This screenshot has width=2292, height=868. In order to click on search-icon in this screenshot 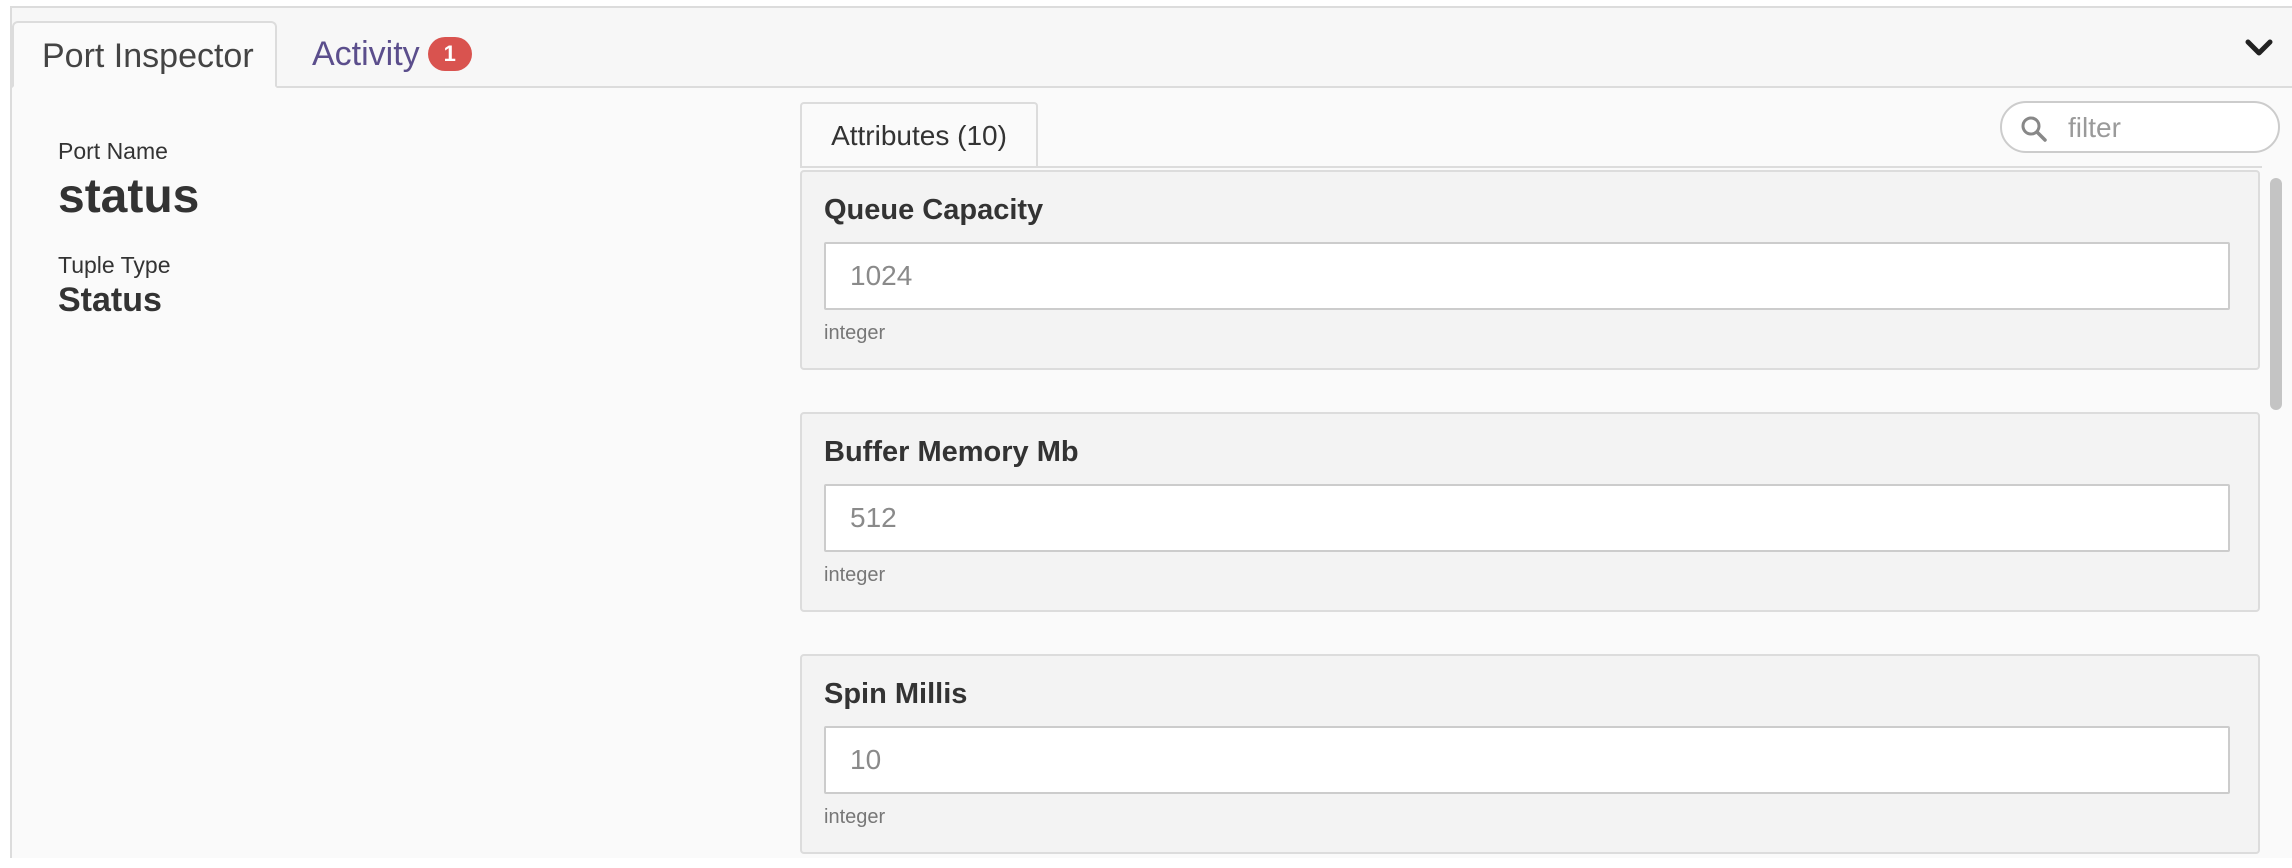, I will do `click(2034, 129)`.